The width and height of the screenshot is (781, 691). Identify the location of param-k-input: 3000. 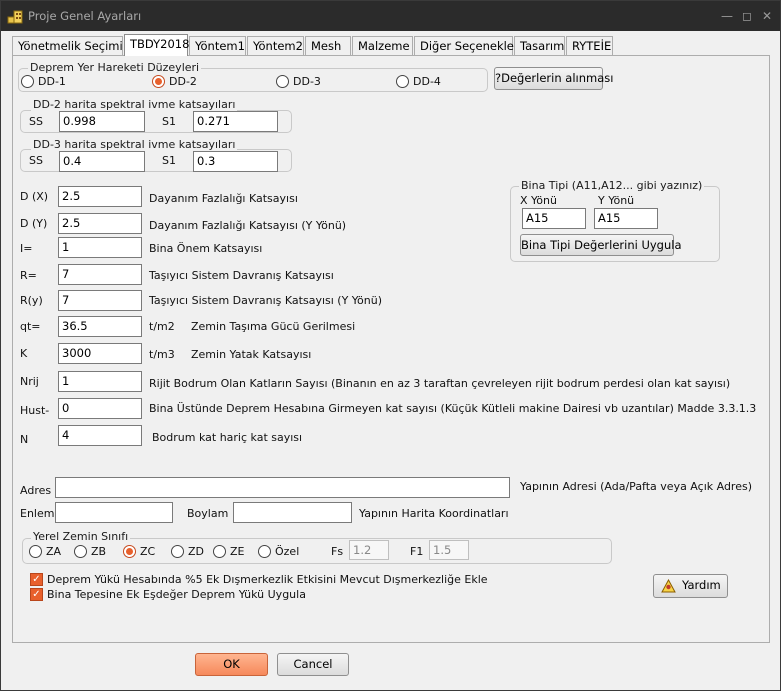
(100, 353).